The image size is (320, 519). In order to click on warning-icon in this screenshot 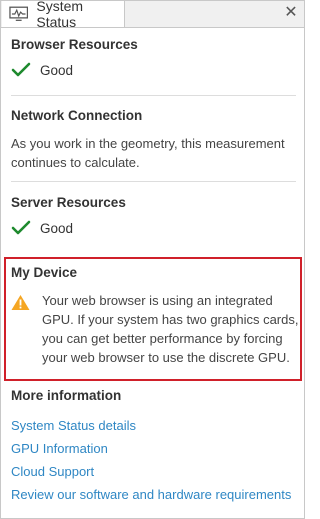, I will do `click(20, 302)`.